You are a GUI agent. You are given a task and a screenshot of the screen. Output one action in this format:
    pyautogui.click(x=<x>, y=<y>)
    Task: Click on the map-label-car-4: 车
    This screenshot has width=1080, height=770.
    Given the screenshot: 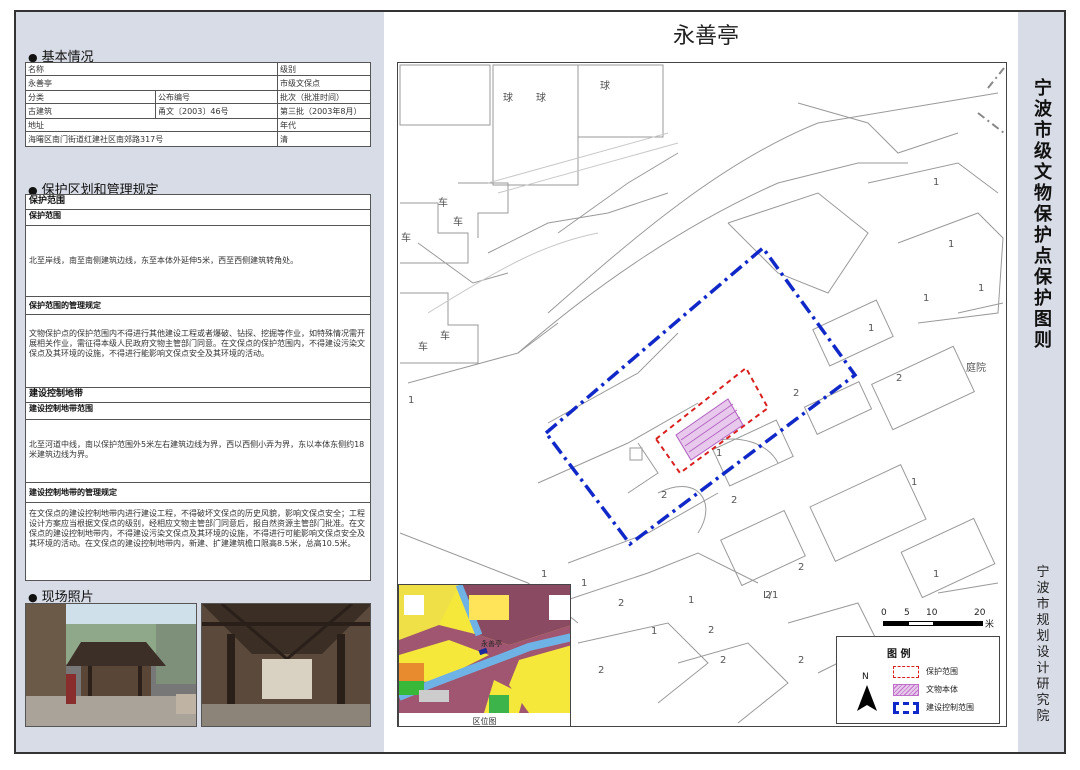 What is the action you would take?
    pyautogui.click(x=445, y=335)
    